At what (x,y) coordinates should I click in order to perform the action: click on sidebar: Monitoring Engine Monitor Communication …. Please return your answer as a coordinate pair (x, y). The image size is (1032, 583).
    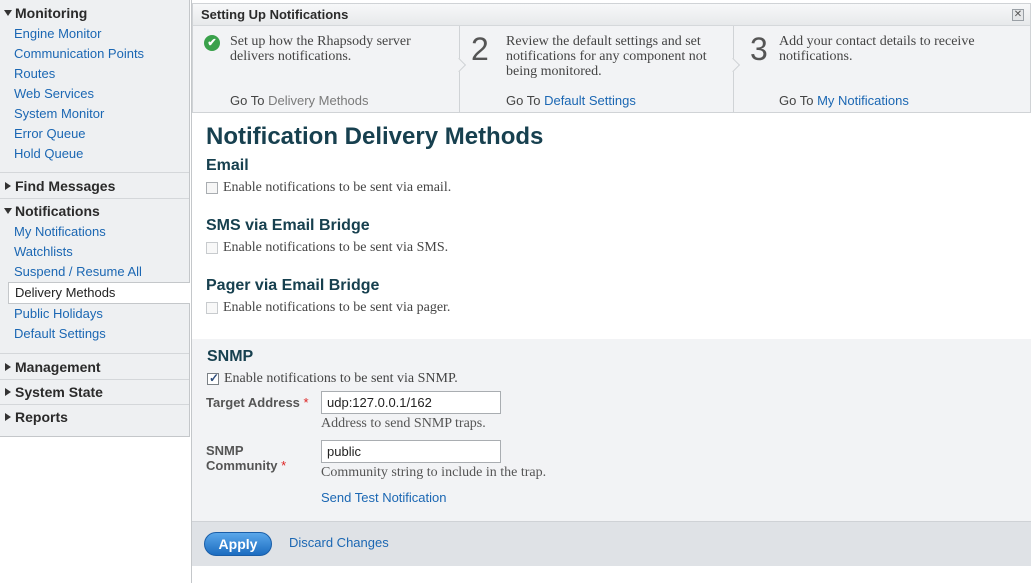
    Looking at the image, I should click on (95, 218).